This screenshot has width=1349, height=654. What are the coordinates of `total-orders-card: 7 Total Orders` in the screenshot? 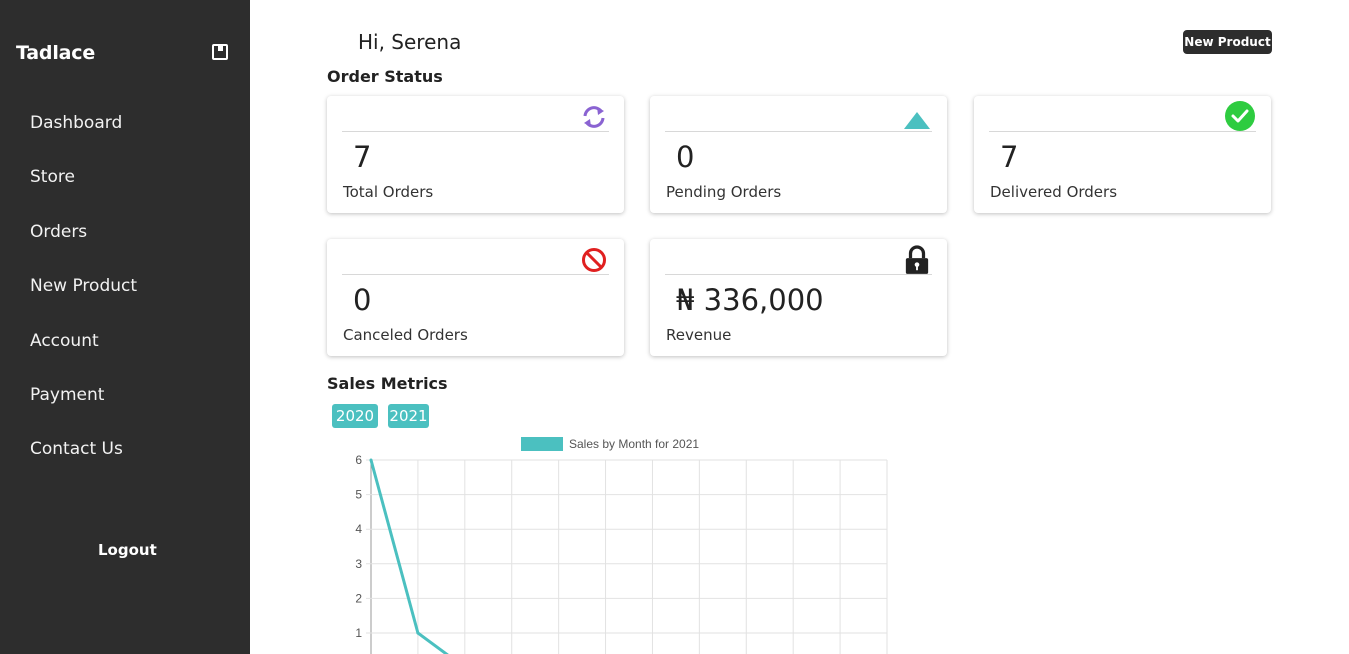 It's located at (475, 154).